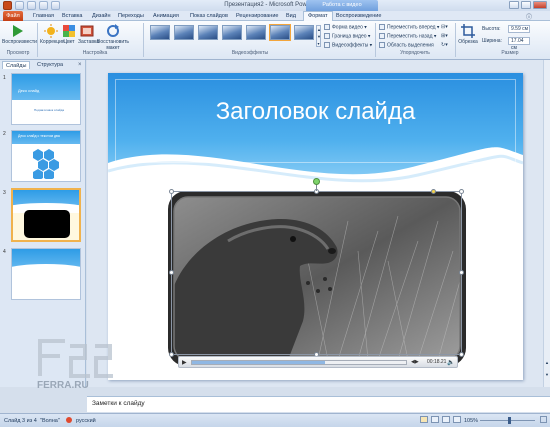  I want to click on ferra-logo-mark, so click(75, 358).